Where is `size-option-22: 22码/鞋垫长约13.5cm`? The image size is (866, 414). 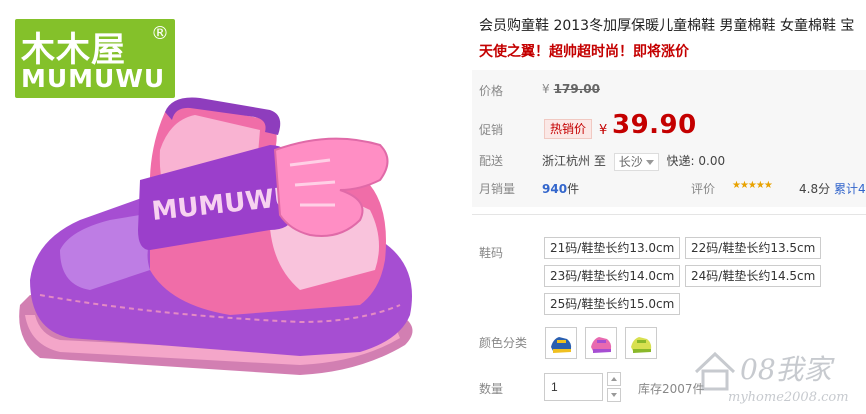 size-option-22: 22码/鞋垫长约13.5cm is located at coordinates (753, 248).